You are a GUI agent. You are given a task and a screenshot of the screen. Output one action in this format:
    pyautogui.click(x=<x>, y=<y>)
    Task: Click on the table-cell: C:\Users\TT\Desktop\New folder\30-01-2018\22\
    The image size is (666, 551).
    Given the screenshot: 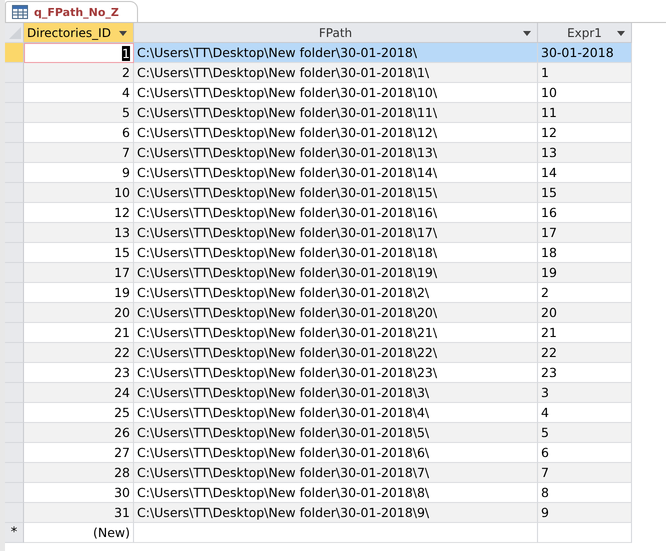 What is the action you would take?
    pyautogui.click(x=336, y=353)
    